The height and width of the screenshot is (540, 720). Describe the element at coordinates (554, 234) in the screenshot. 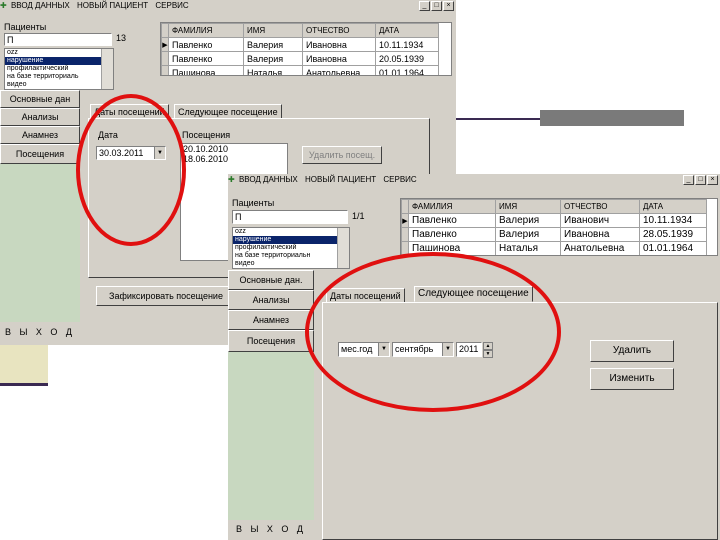

I see `table-row: Павленко Валерия Ивановна 28.05.1939` at that location.